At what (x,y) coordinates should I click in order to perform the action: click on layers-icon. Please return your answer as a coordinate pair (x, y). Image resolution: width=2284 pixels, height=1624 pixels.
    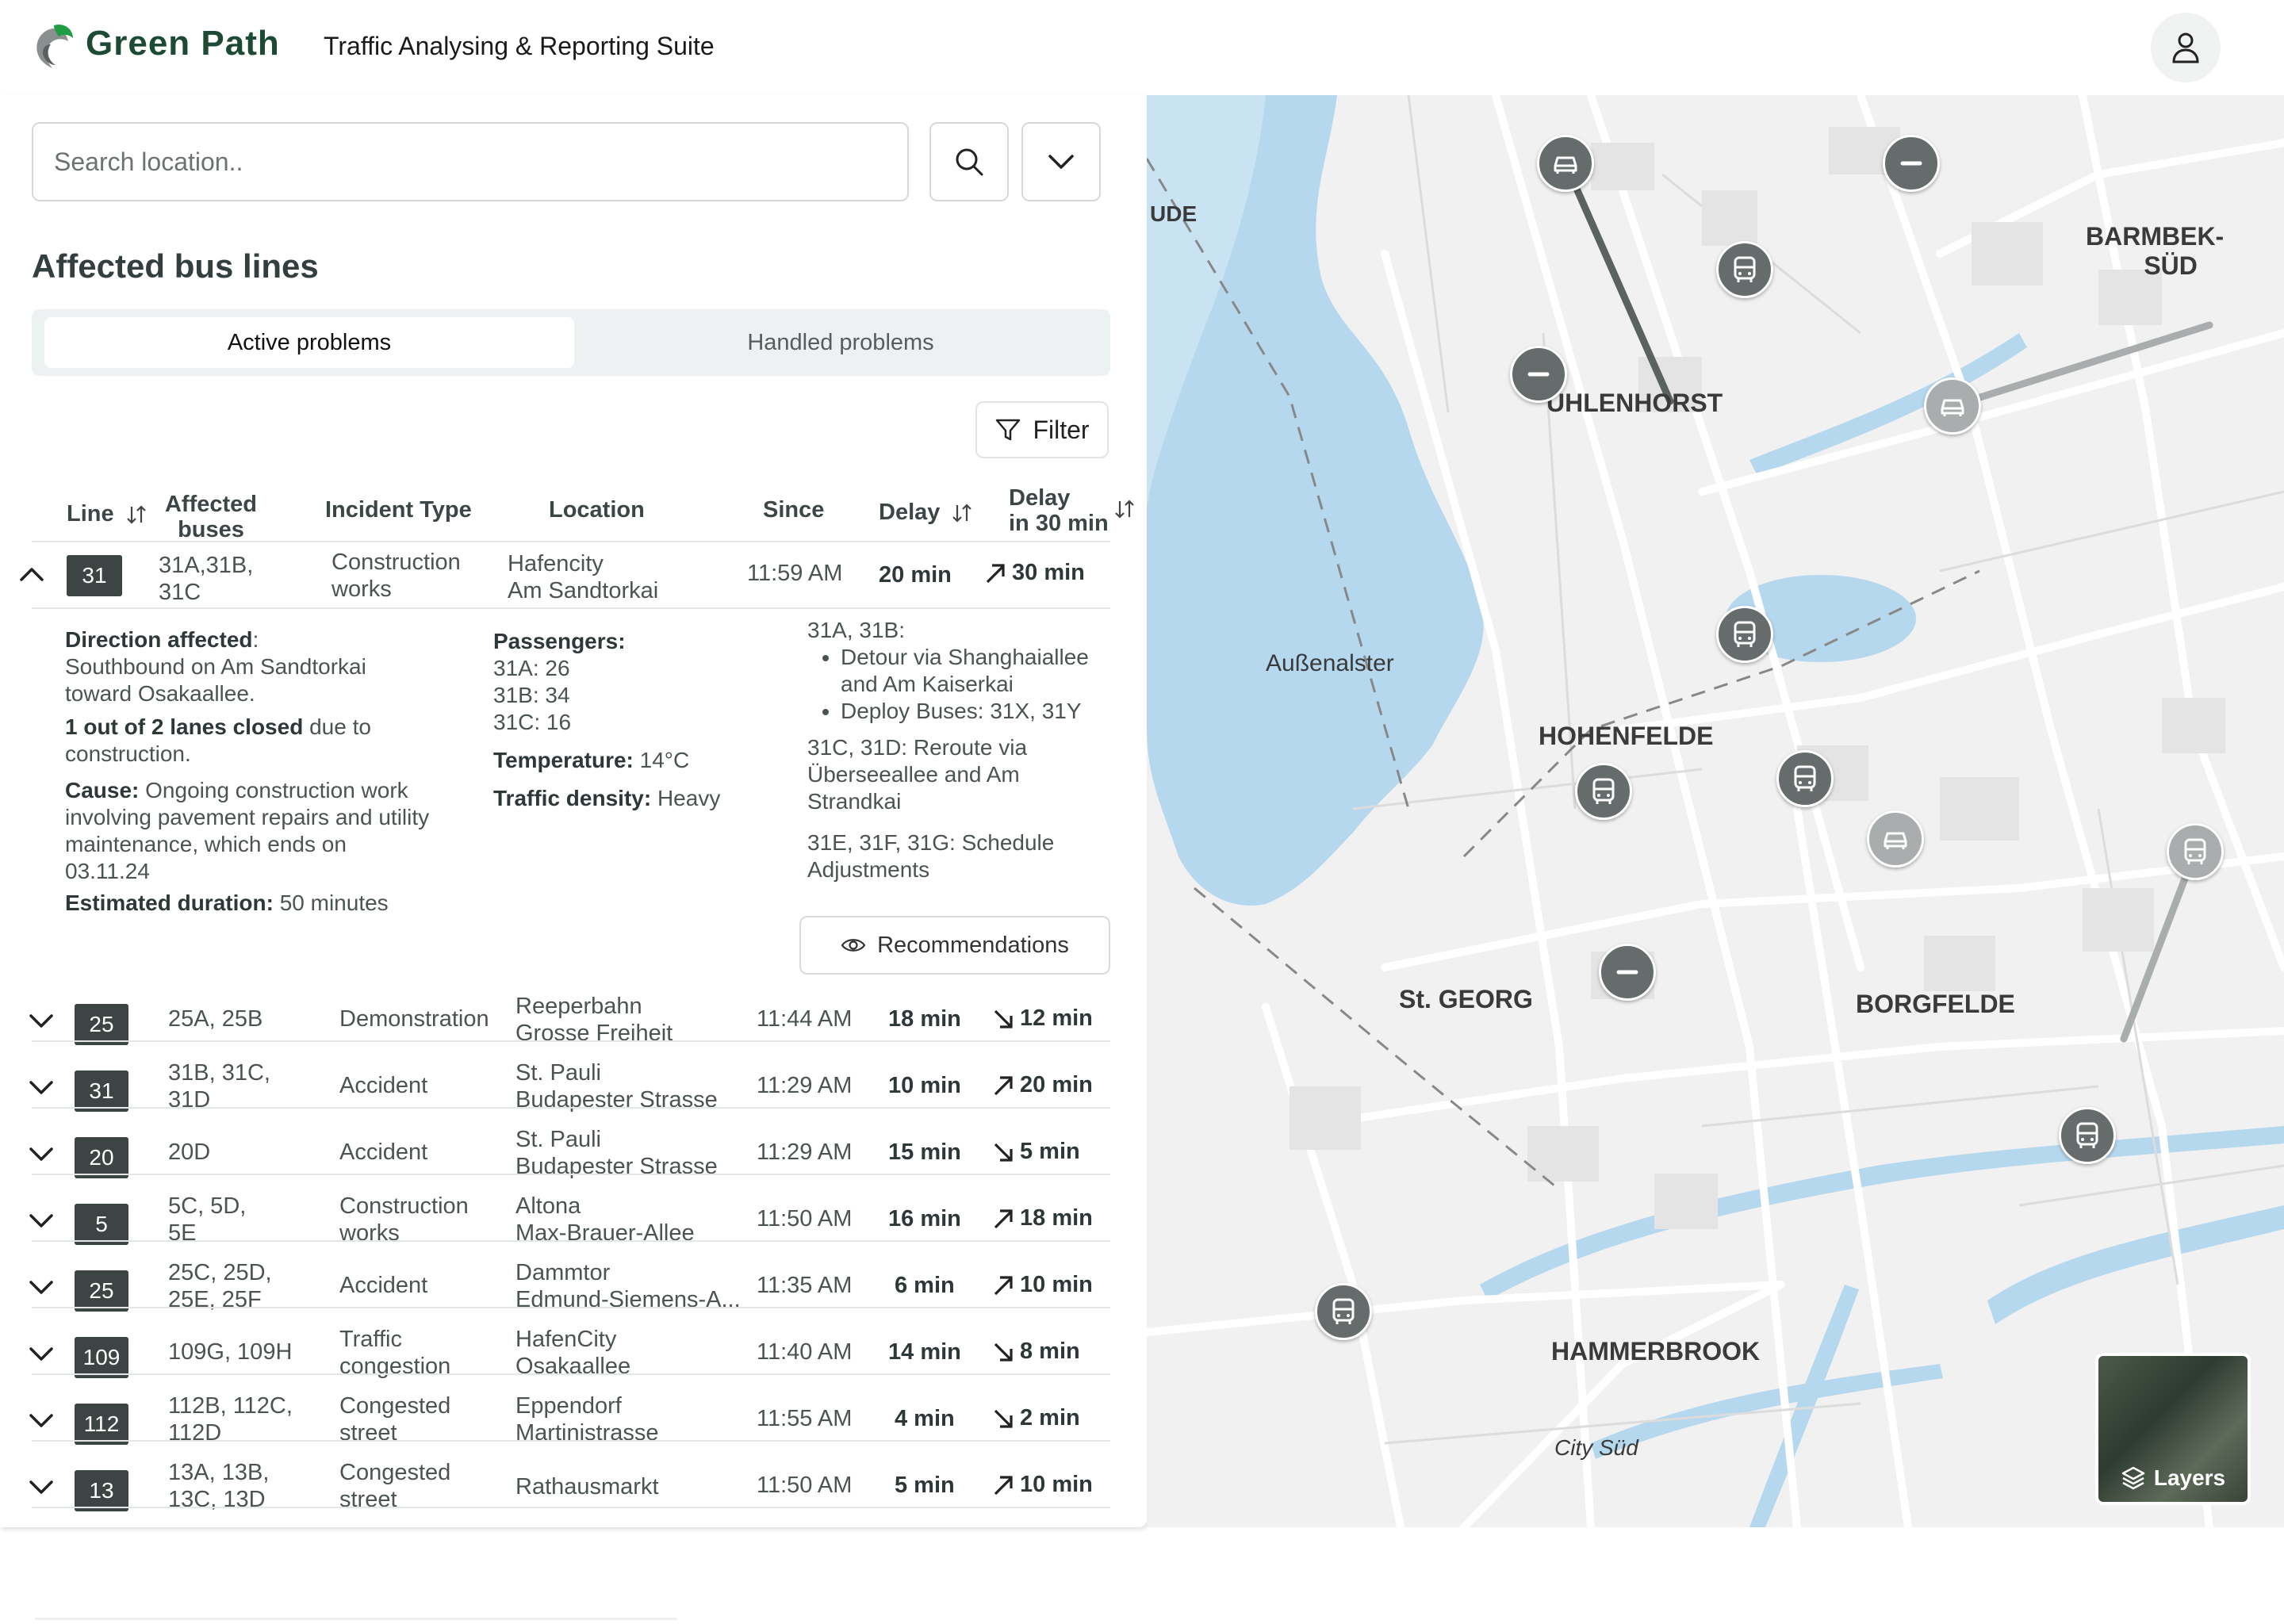
    Looking at the image, I should click on (2133, 1478).